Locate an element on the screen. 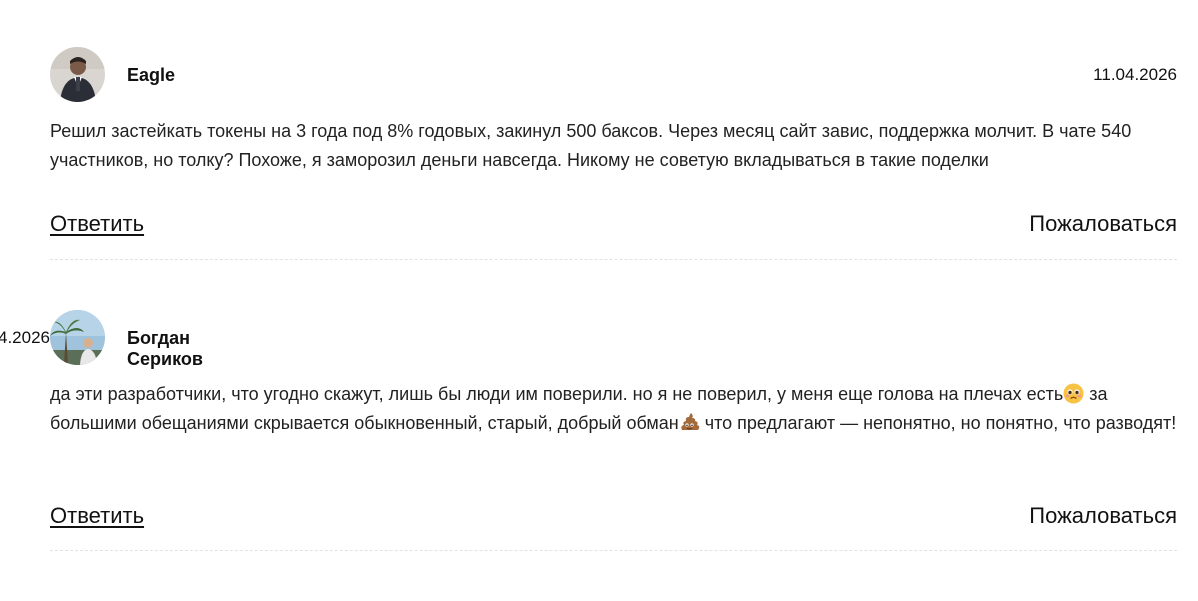 The image size is (1198, 601). author-name: Богдан Сериков is located at coordinates (165, 348).